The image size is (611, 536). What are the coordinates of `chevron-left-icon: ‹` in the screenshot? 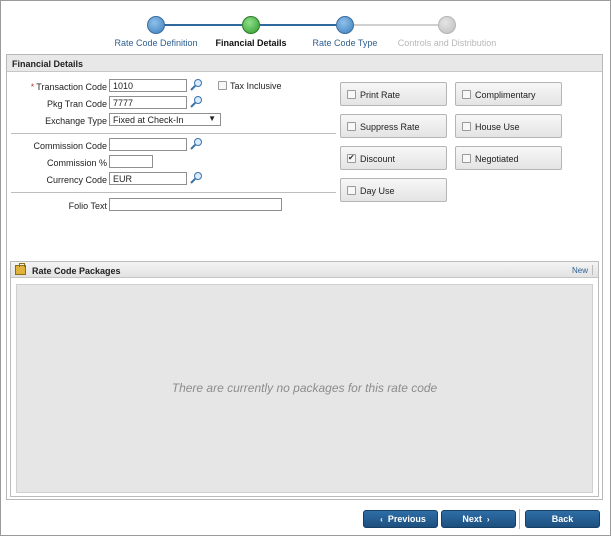 It's located at (381, 519).